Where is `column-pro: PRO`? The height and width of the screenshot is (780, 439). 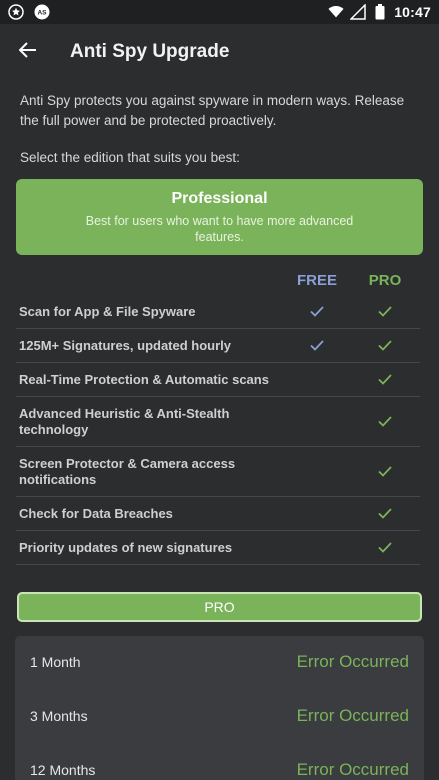
column-pro: PRO is located at coordinates (385, 280).